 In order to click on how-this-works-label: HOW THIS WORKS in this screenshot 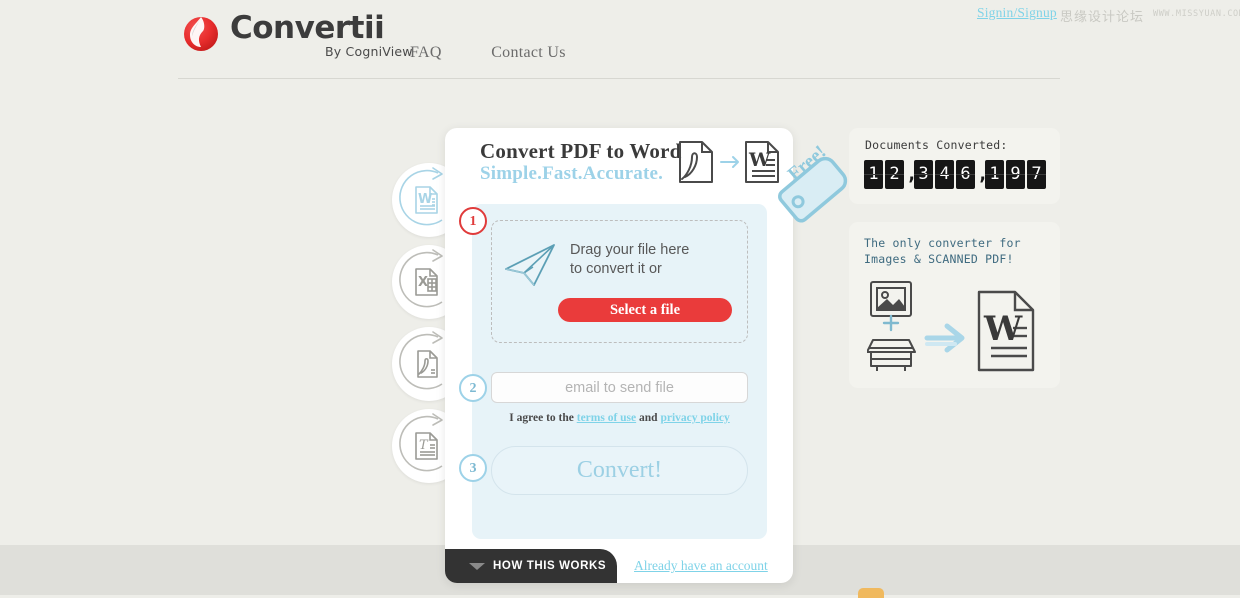, I will do `click(550, 566)`.